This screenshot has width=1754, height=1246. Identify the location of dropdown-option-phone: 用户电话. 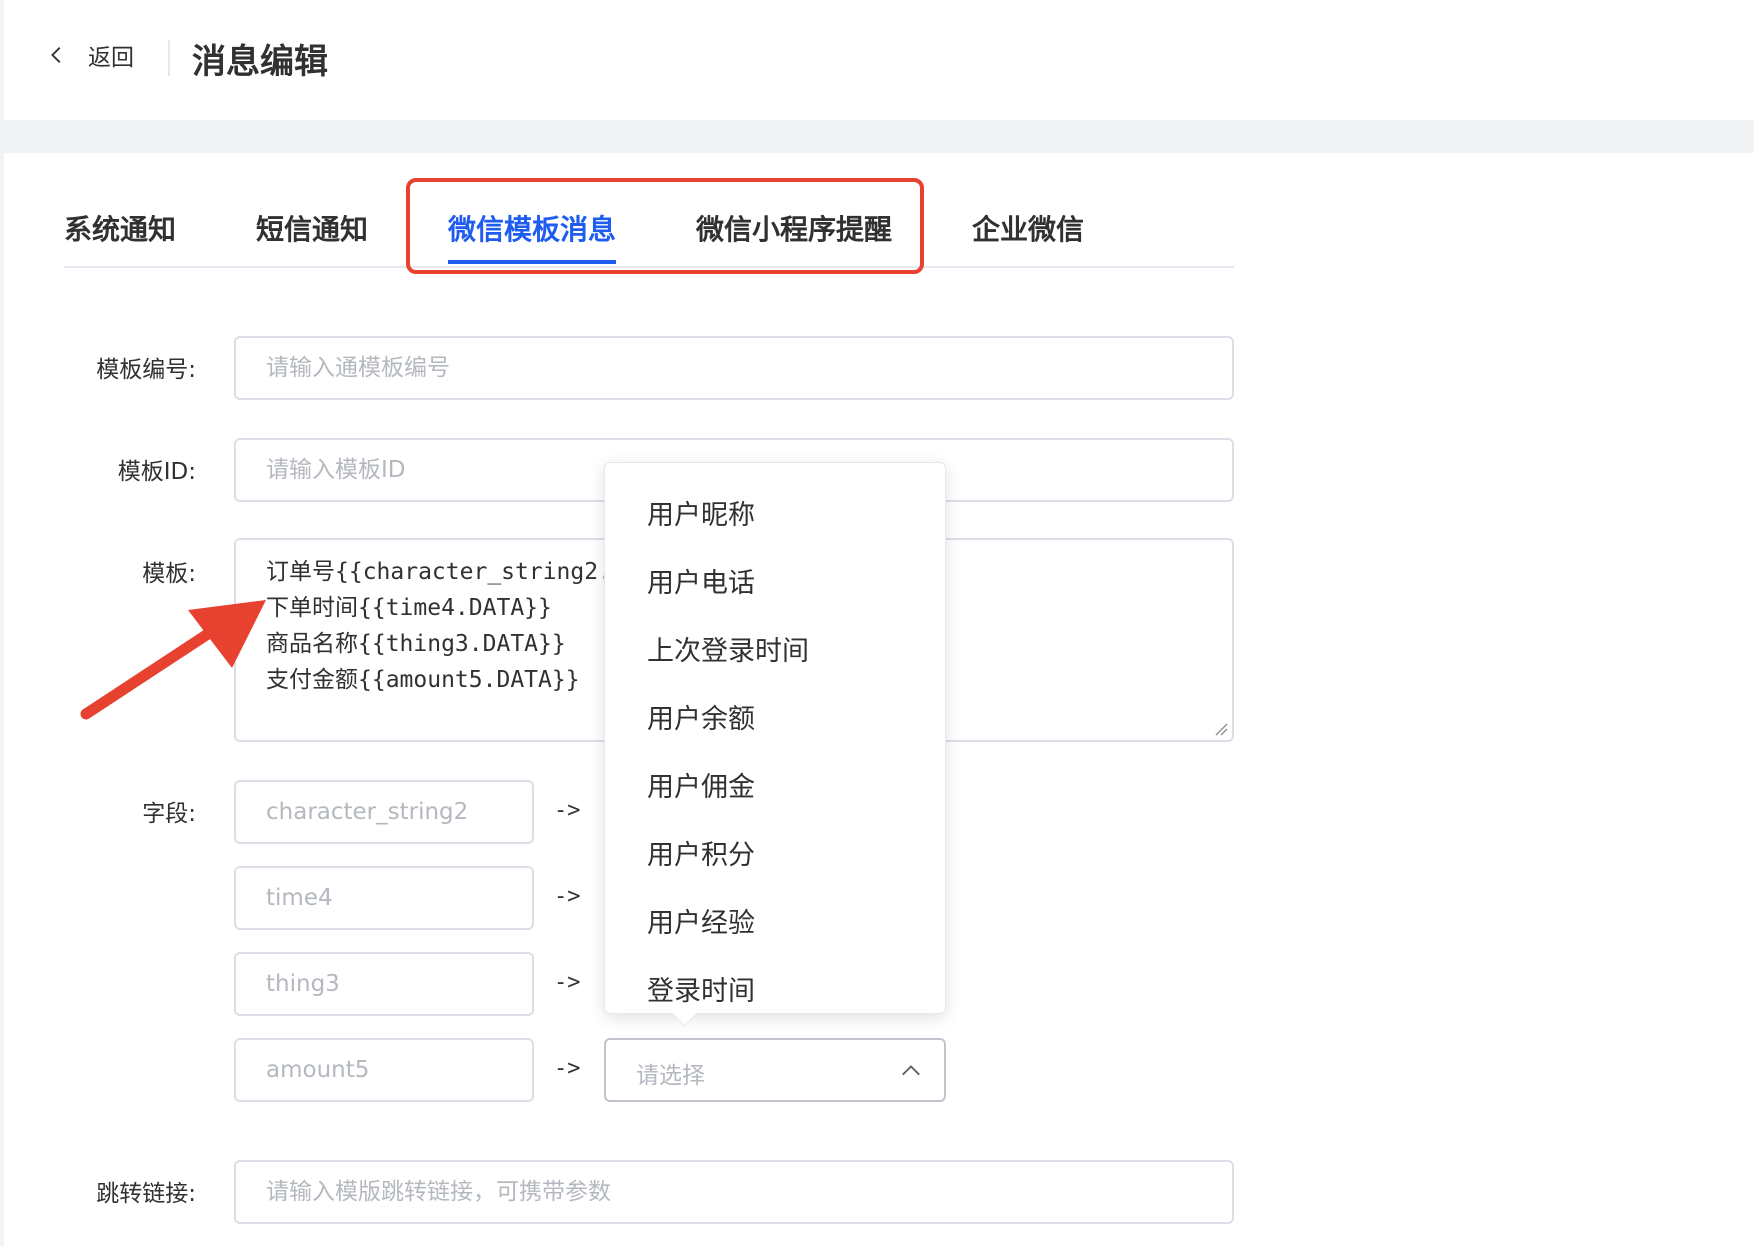
(701, 580).